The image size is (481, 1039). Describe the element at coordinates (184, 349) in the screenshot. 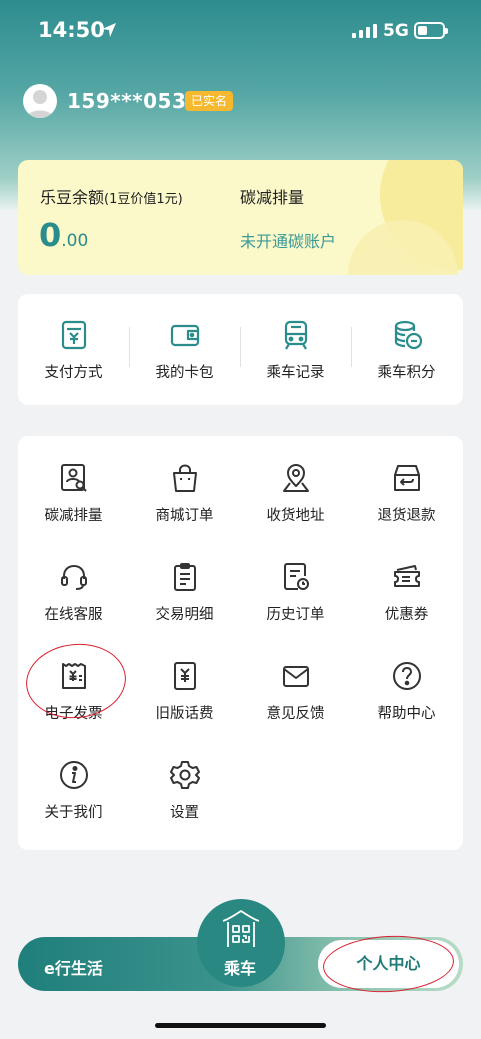

I see `quick-my-cards: 我的卡包` at that location.